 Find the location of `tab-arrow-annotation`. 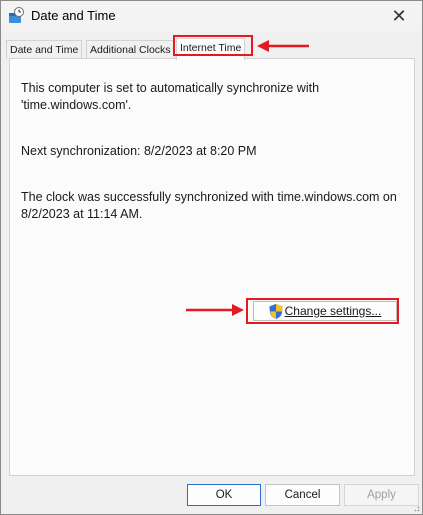

tab-arrow-annotation is located at coordinates (283, 46).